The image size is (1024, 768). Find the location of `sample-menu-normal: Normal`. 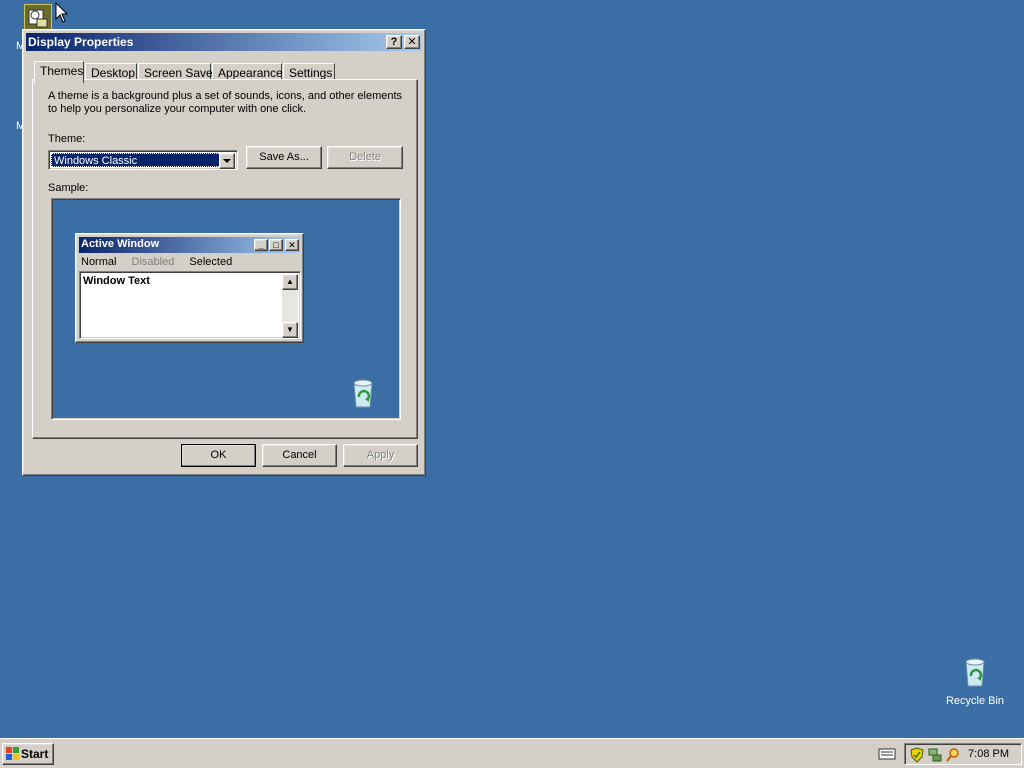

sample-menu-normal: Normal is located at coordinates (99, 262).